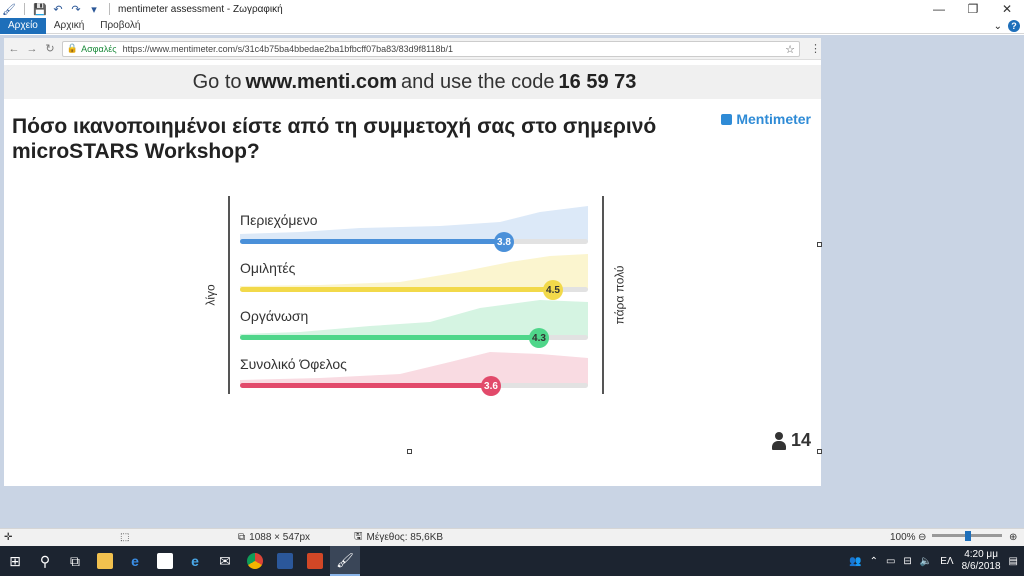 The width and height of the screenshot is (1024, 576). Describe the element at coordinates (412, 275) in the screenshot. I see `scale-row: Ομιλητές 4.5` at that location.